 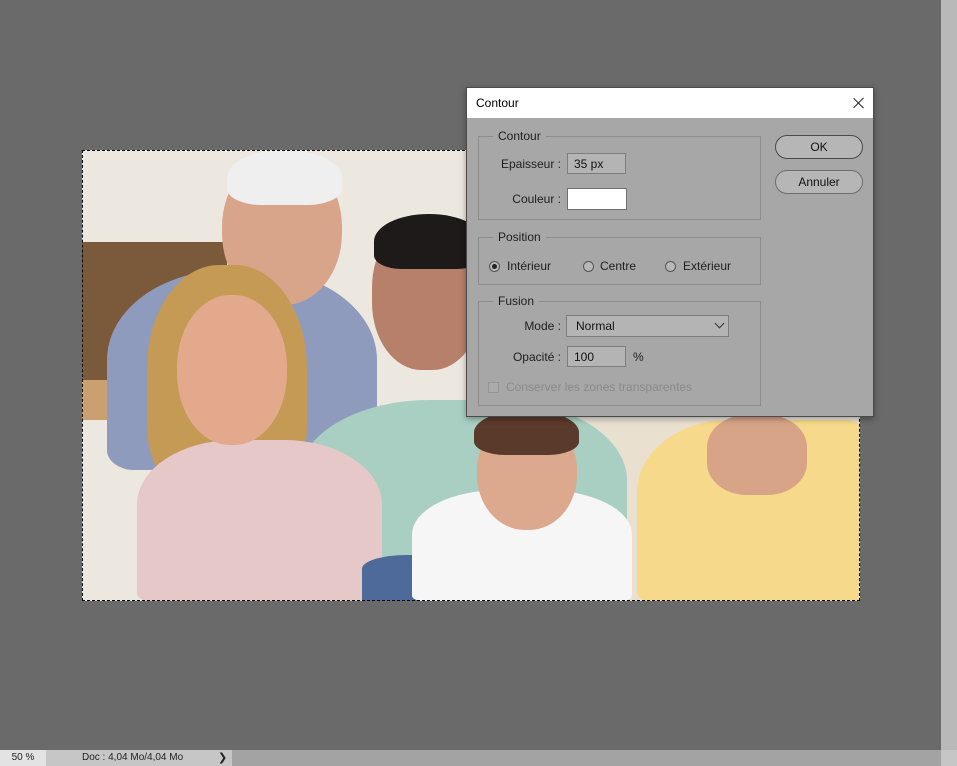 What do you see at coordinates (529, 266) in the screenshot?
I see `radio-interieur-label: Intérieur` at bounding box center [529, 266].